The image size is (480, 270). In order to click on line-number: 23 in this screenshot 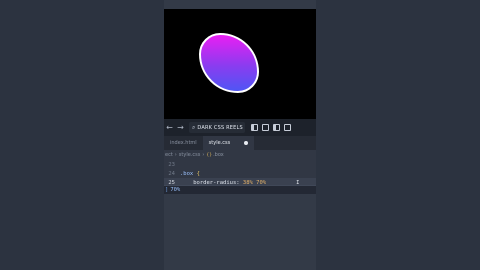, I will do `click(171, 164)`.